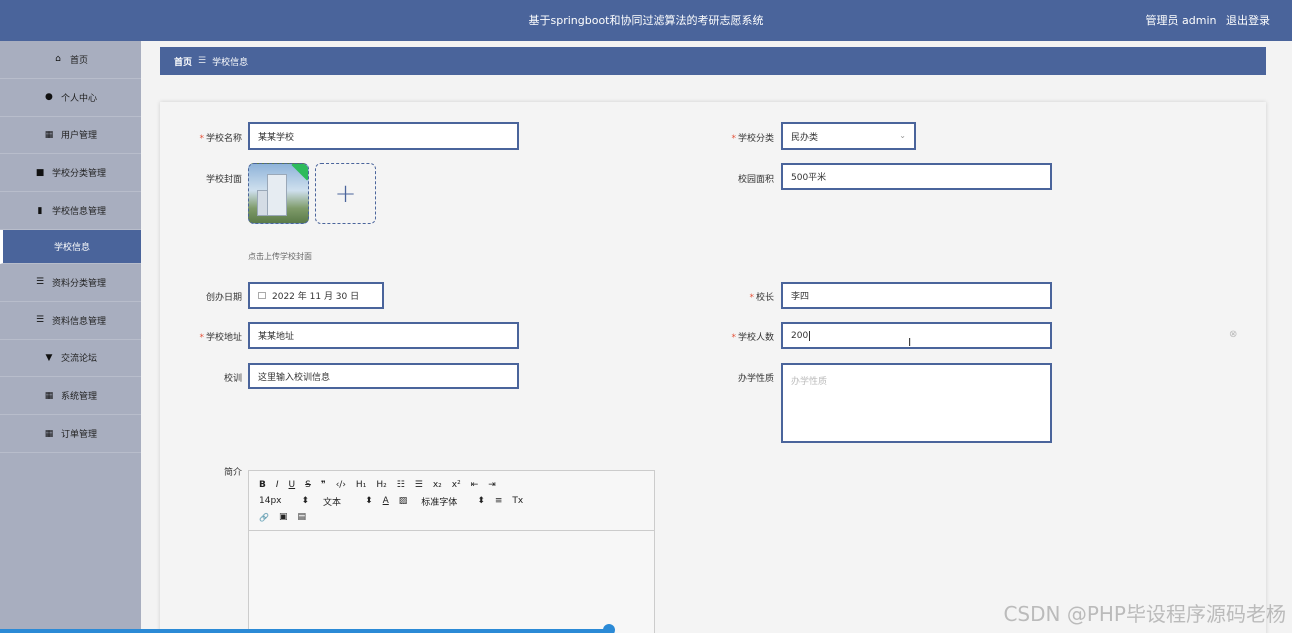  Describe the element at coordinates (361, 485) in the screenshot. I see `h1-button: H₁` at that location.